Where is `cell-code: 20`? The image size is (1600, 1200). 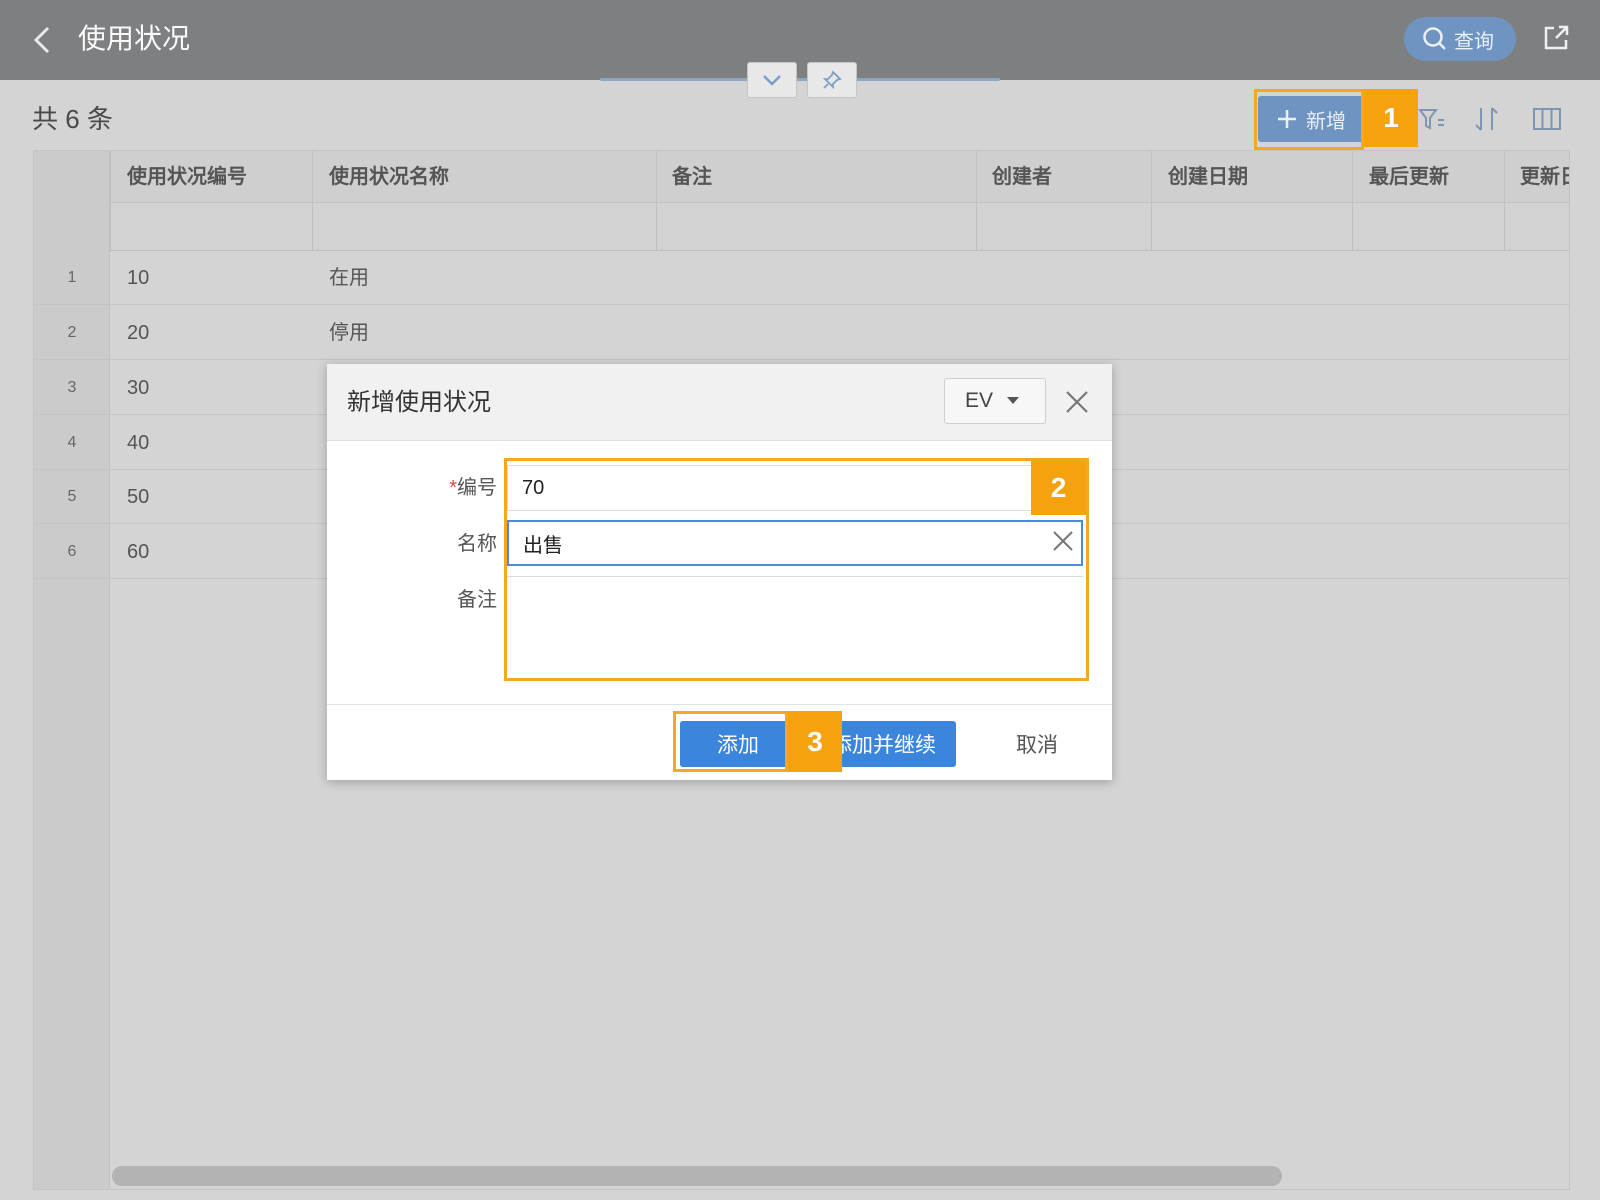
cell-code: 20 is located at coordinates (138, 333).